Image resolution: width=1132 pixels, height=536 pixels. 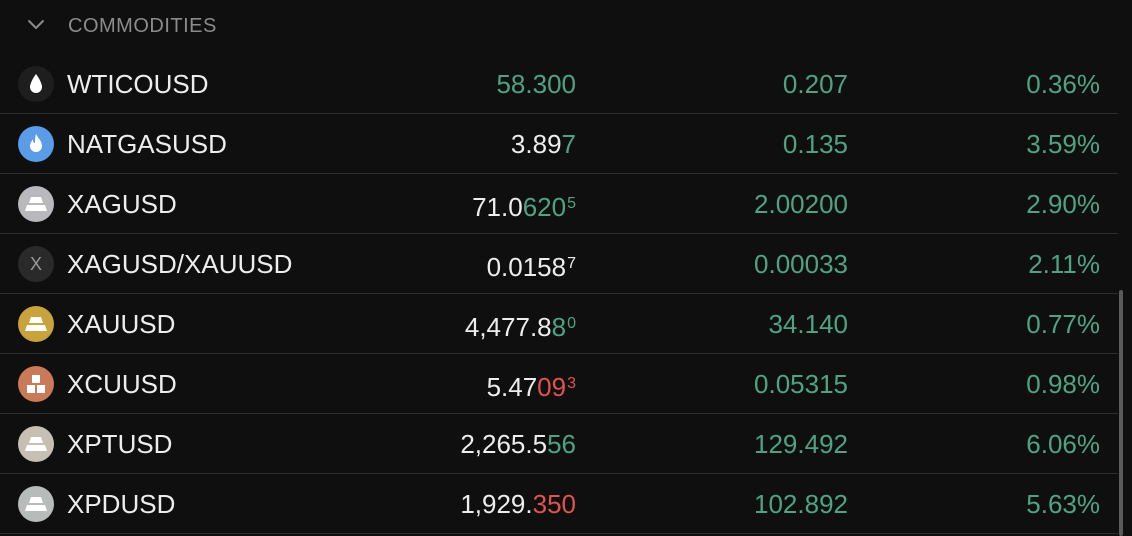 What do you see at coordinates (571, 203) in the screenshot?
I see `price-superscript-digit: 5` at bounding box center [571, 203].